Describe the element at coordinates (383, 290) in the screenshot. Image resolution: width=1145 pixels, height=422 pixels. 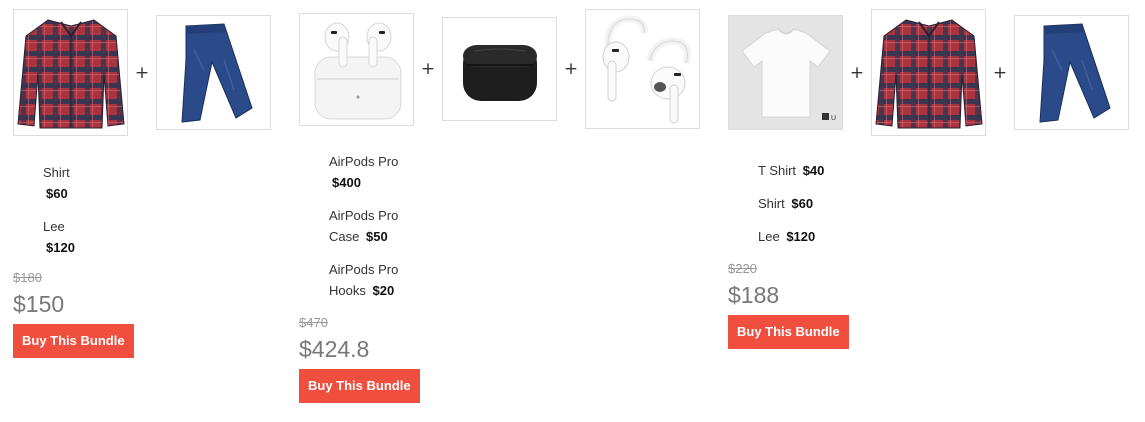
I see `item-price: $20` at that location.